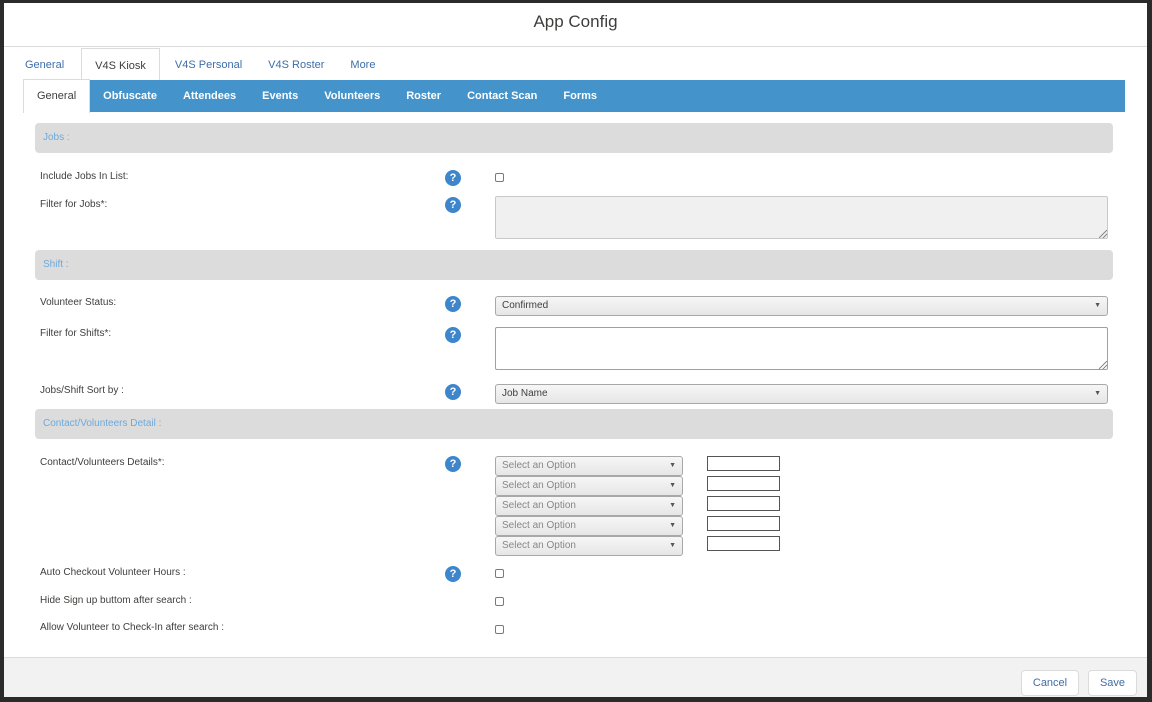 This screenshot has height=702, width=1152. I want to click on volunteer-status-select: Confirmed ▼, so click(801, 306).